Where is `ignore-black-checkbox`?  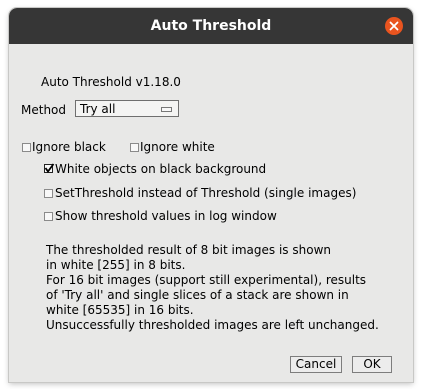 ignore-black-checkbox is located at coordinates (26, 147).